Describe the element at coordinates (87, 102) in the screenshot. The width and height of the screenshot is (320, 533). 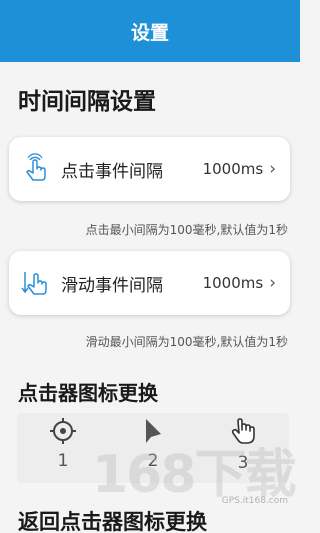
I see `interval-section-title: 时间间隔设置` at that location.